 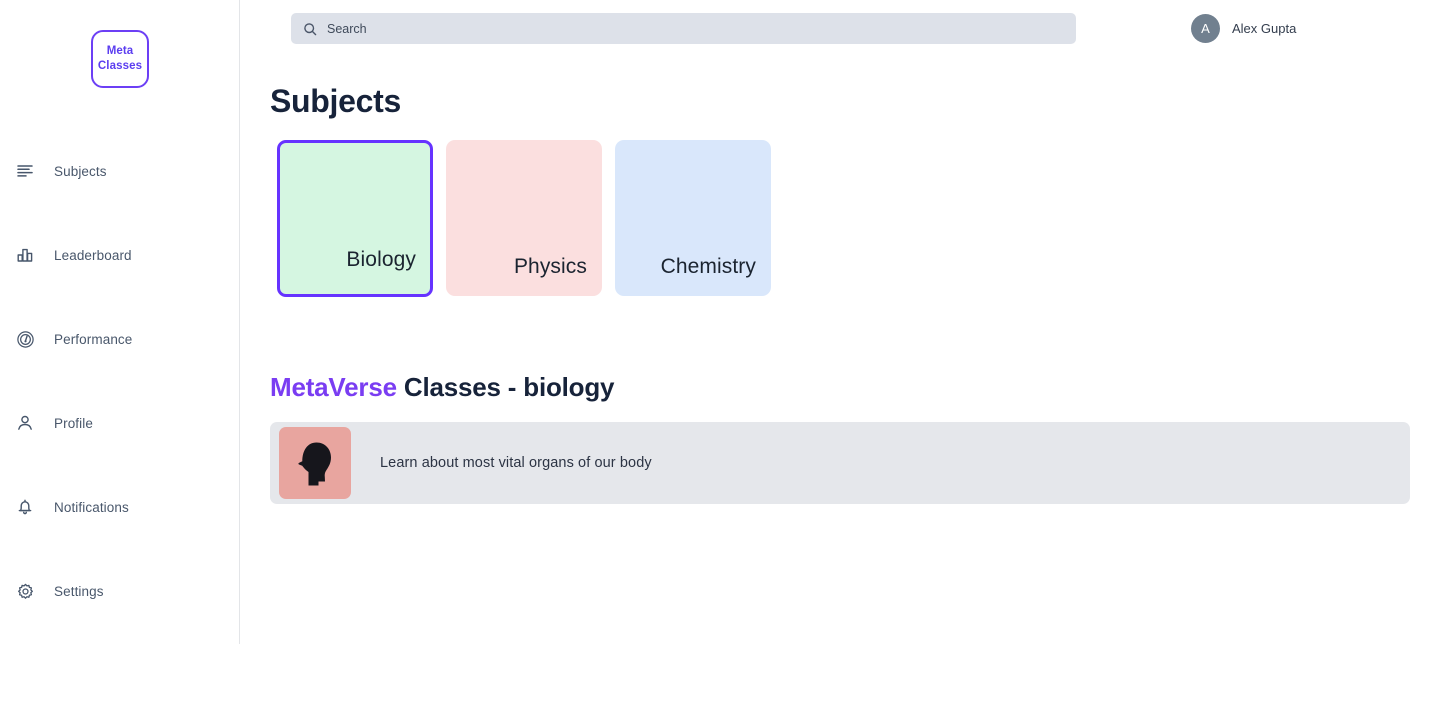 I want to click on subject-card-list: Biology Physics Chemistry, so click(x=530, y=218).